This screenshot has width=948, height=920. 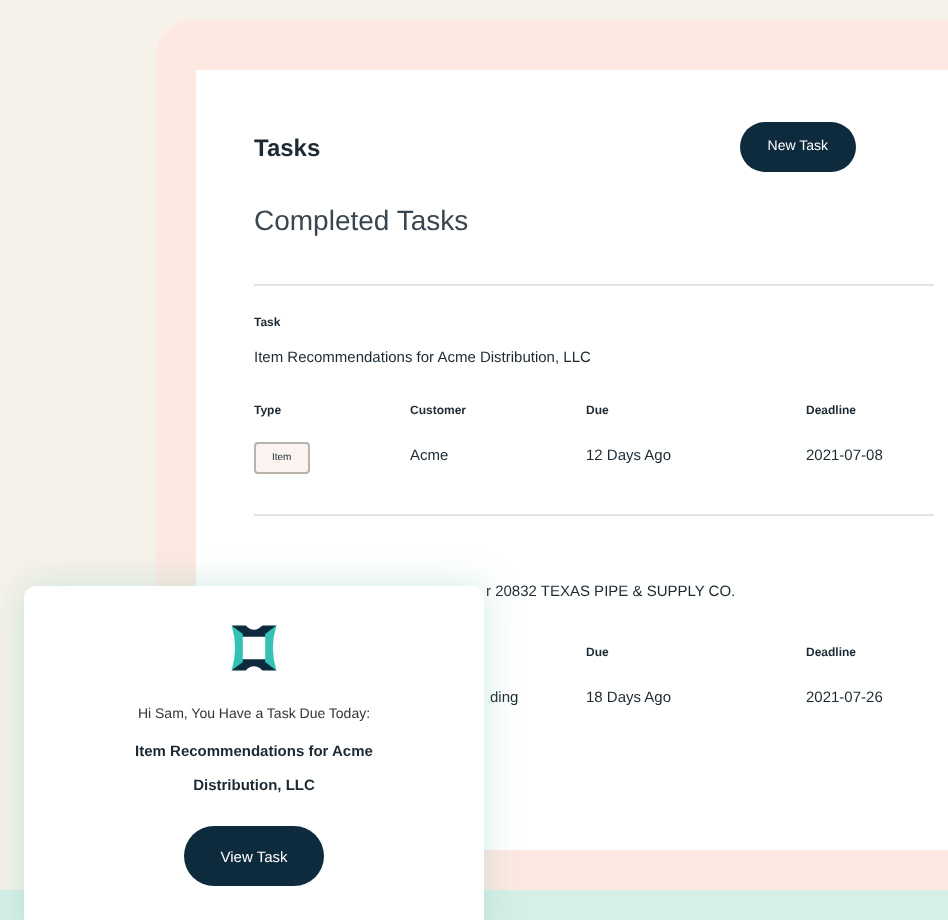 I want to click on section-title: Completed Tasks, so click(x=362, y=220).